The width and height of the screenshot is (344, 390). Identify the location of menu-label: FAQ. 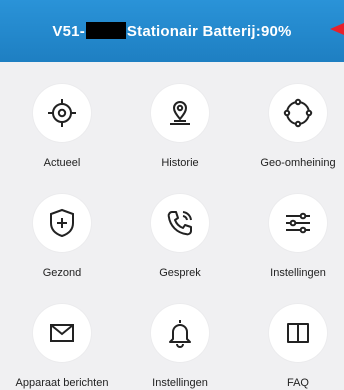
(297, 383).